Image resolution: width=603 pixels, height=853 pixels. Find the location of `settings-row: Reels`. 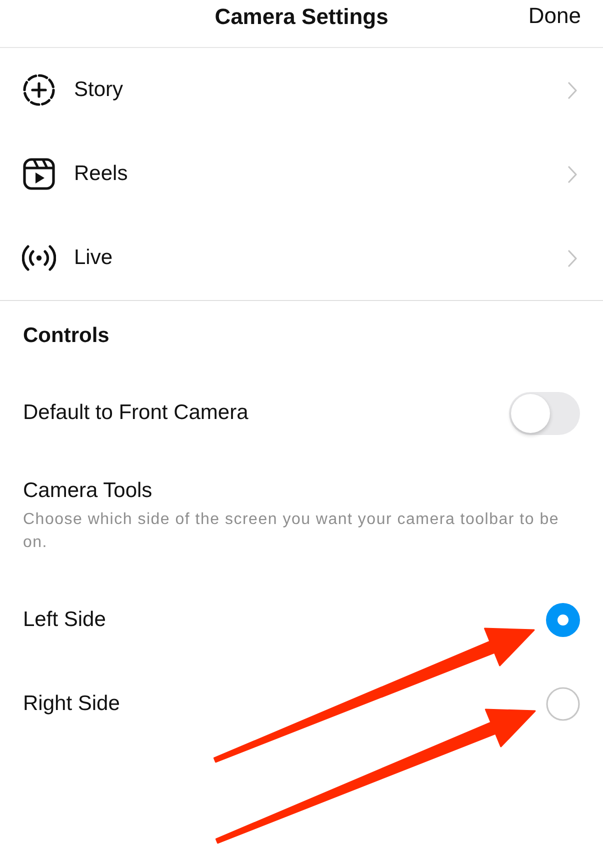

settings-row: Reels is located at coordinates (301, 174).